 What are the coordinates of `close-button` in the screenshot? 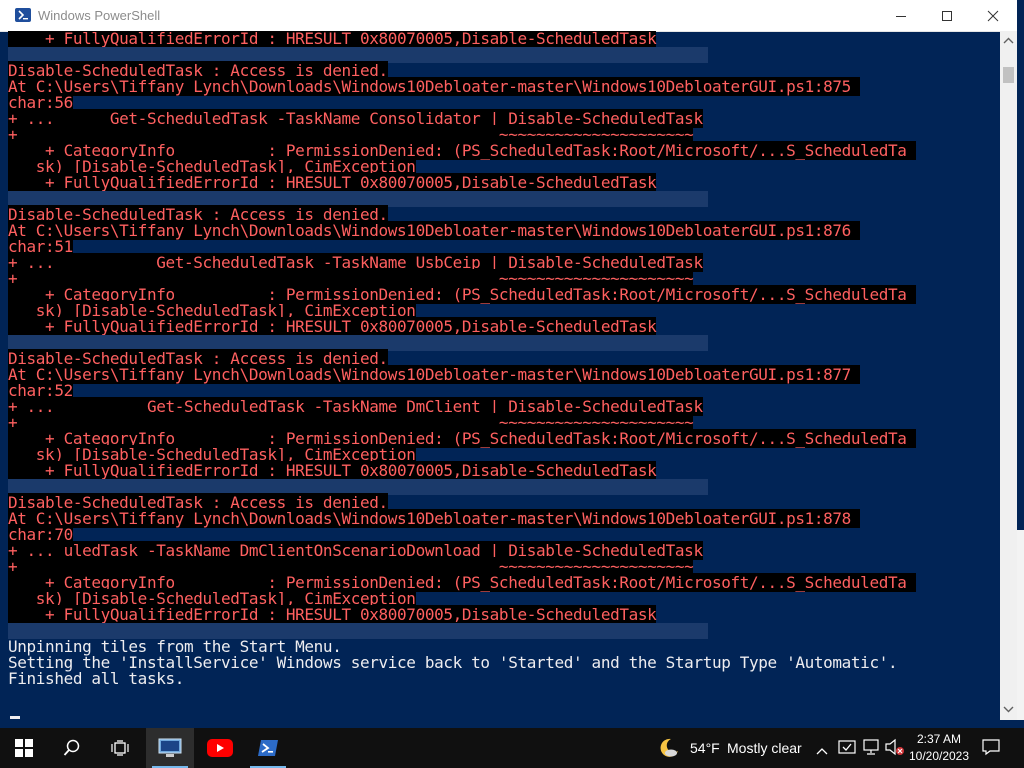 It's located at (993, 15).